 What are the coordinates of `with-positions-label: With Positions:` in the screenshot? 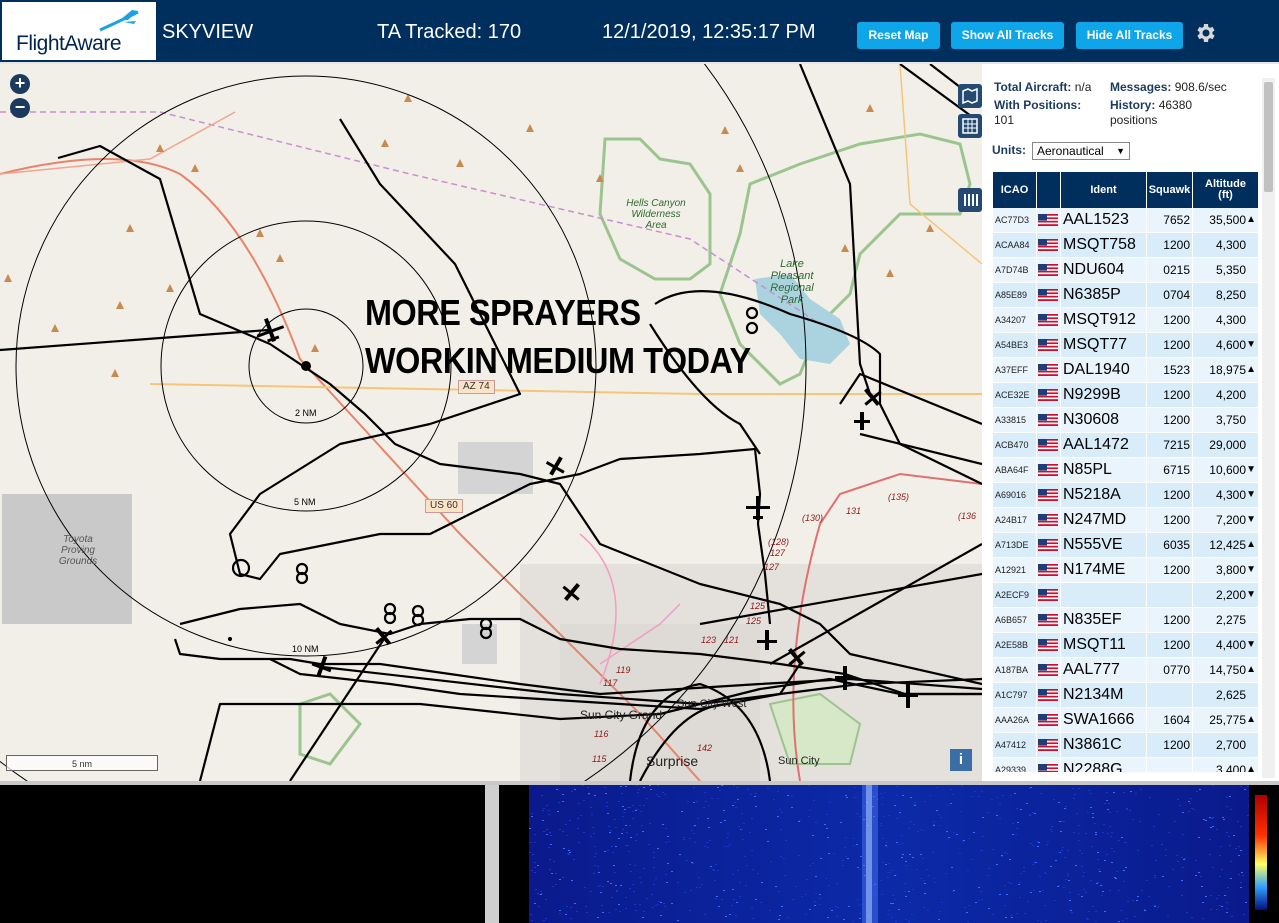 It's located at (1038, 105).